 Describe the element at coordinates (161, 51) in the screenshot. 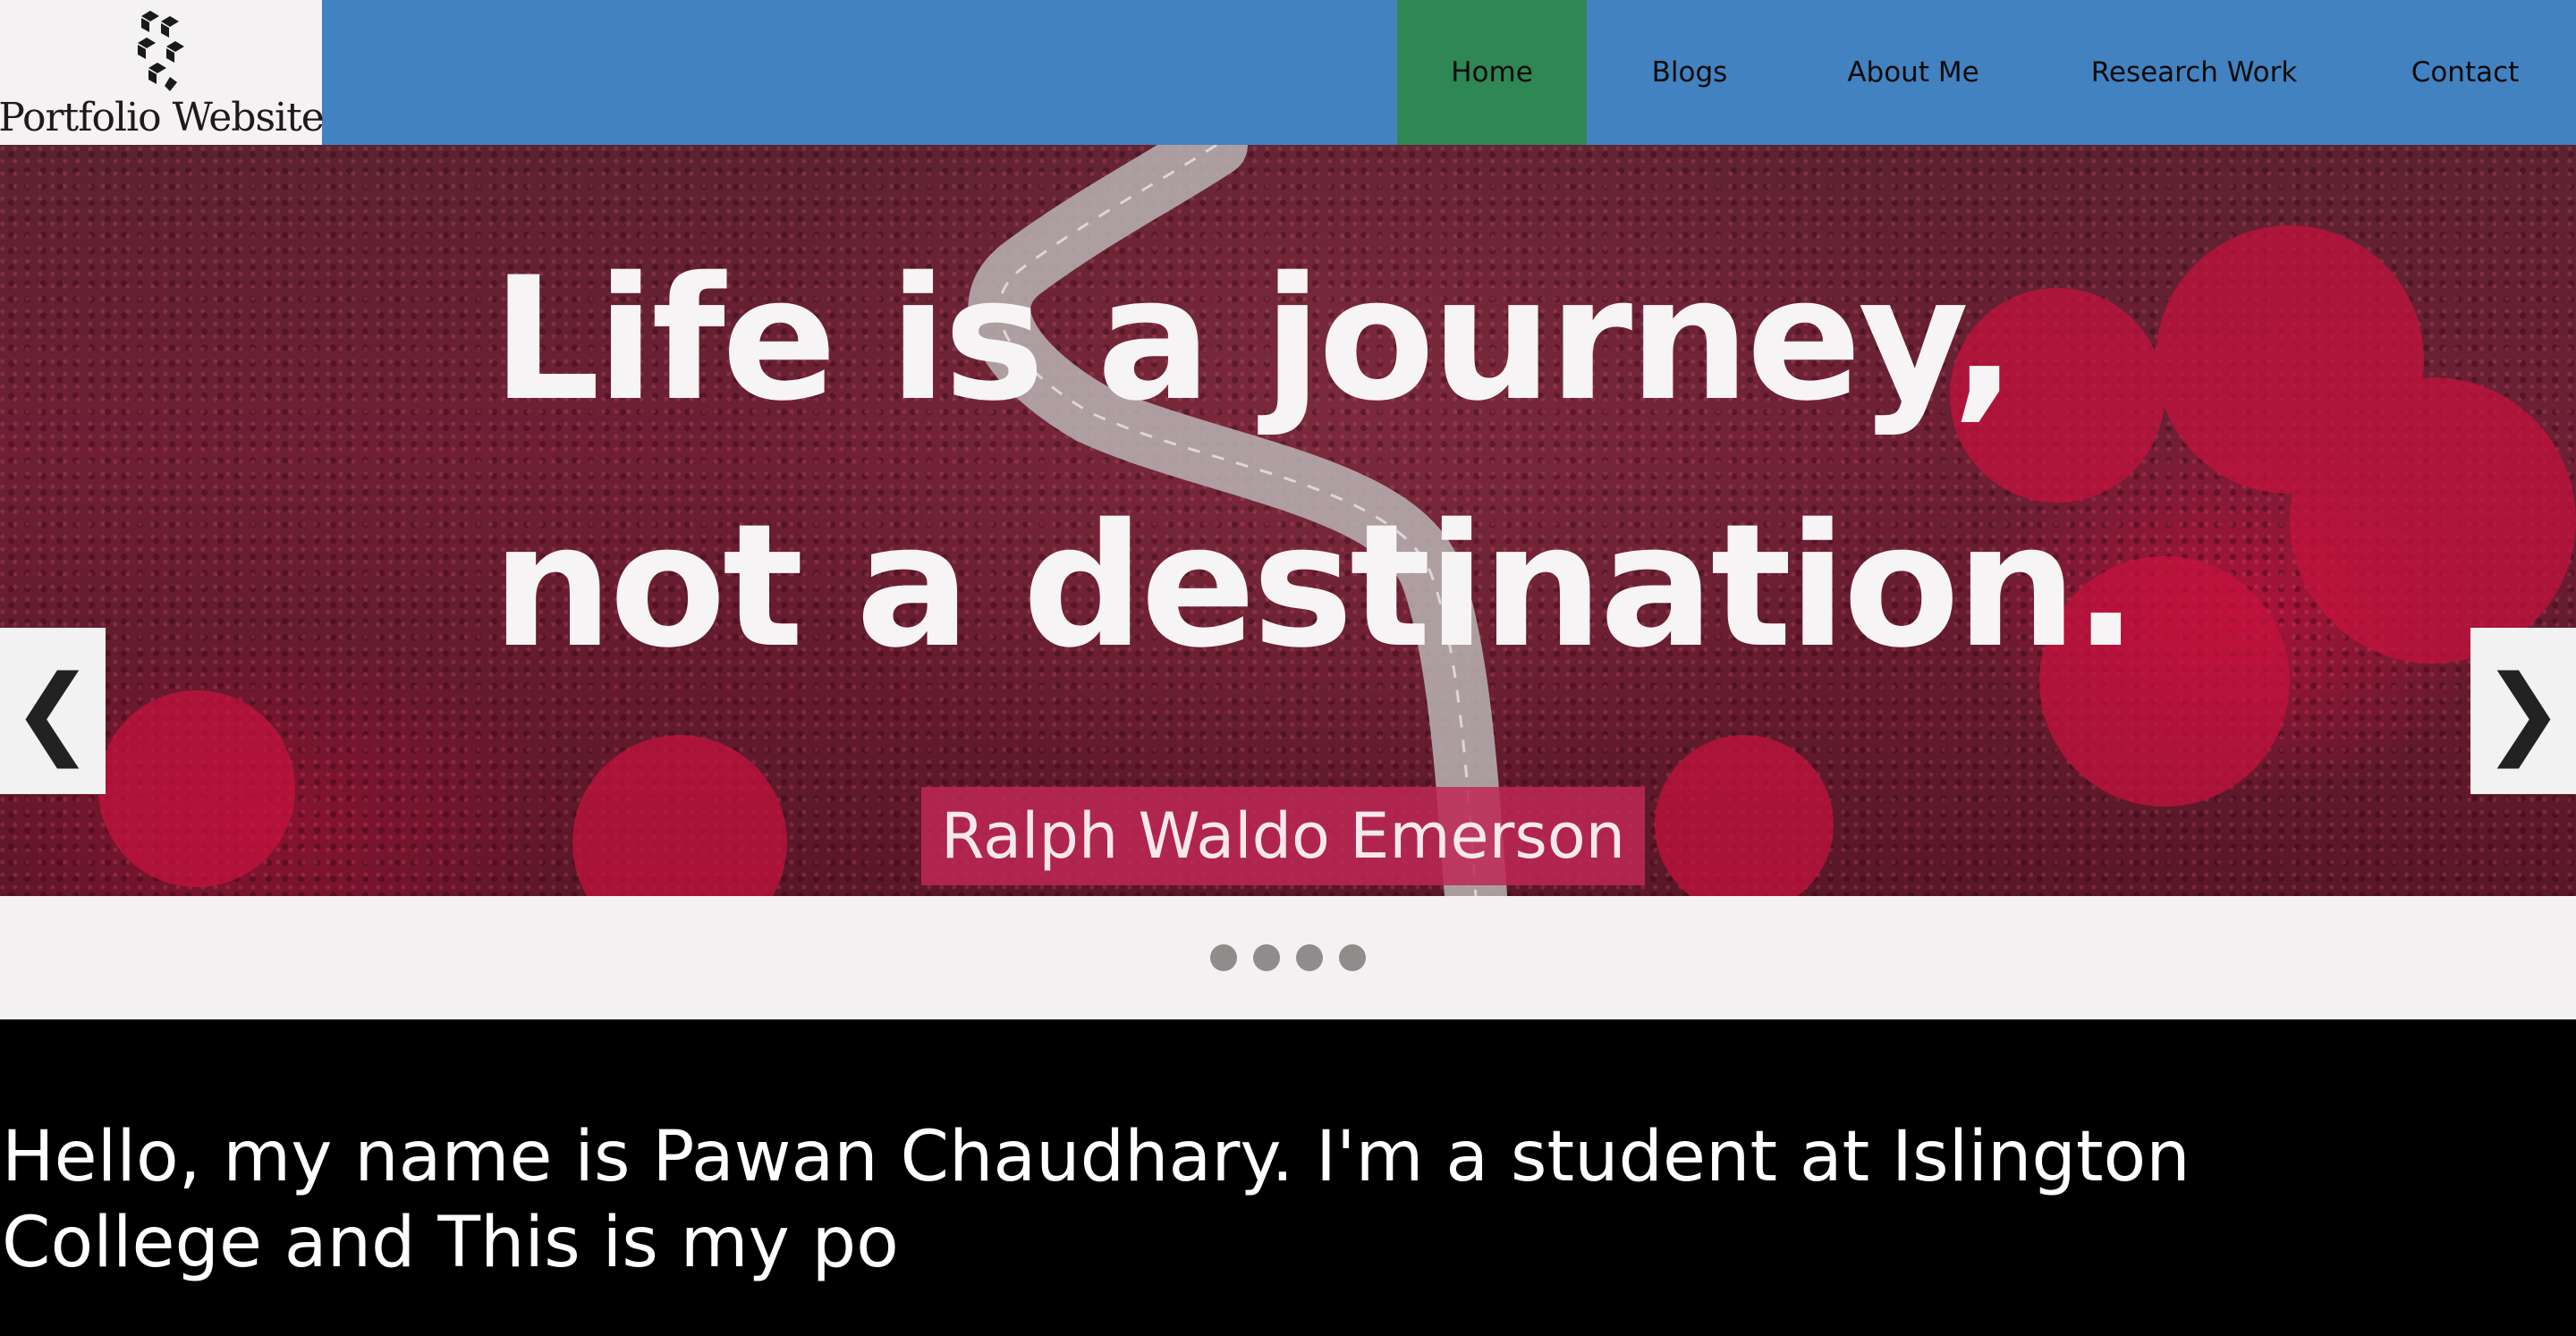

I see `cube-stack-logo-icon` at that location.